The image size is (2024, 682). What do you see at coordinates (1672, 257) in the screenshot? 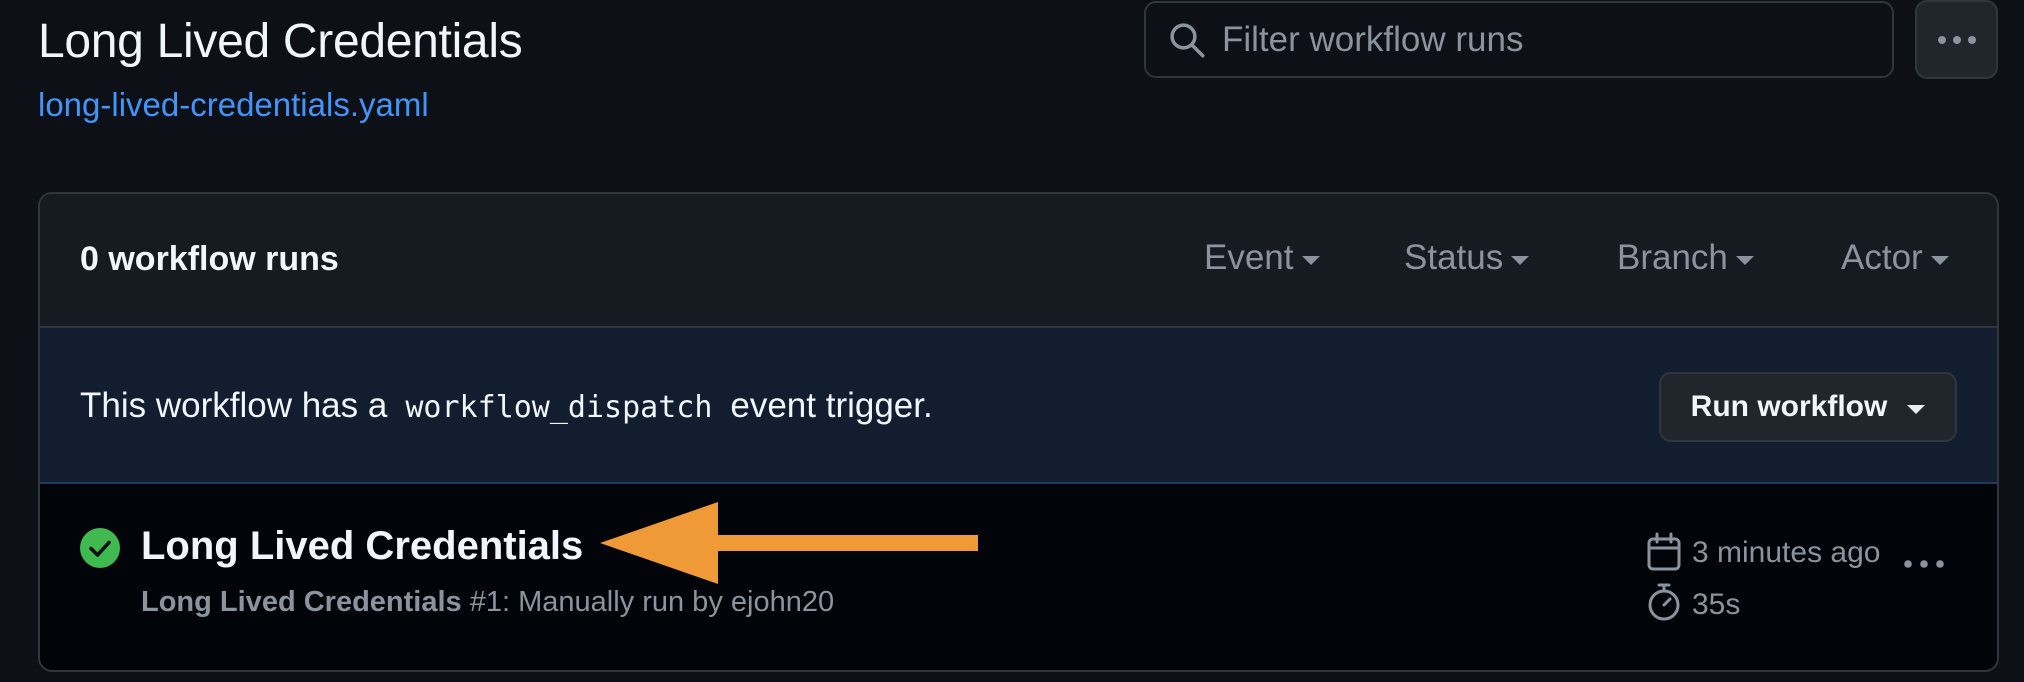
I see `branch-filter-label: Branch` at bounding box center [1672, 257].